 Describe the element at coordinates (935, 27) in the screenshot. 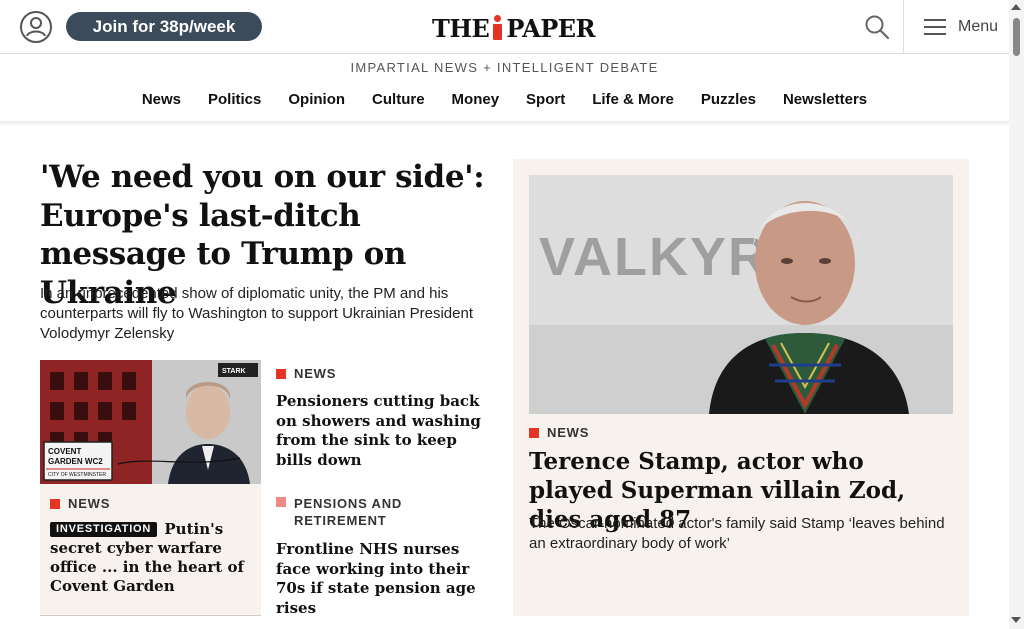

I see `menu-icon` at that location.